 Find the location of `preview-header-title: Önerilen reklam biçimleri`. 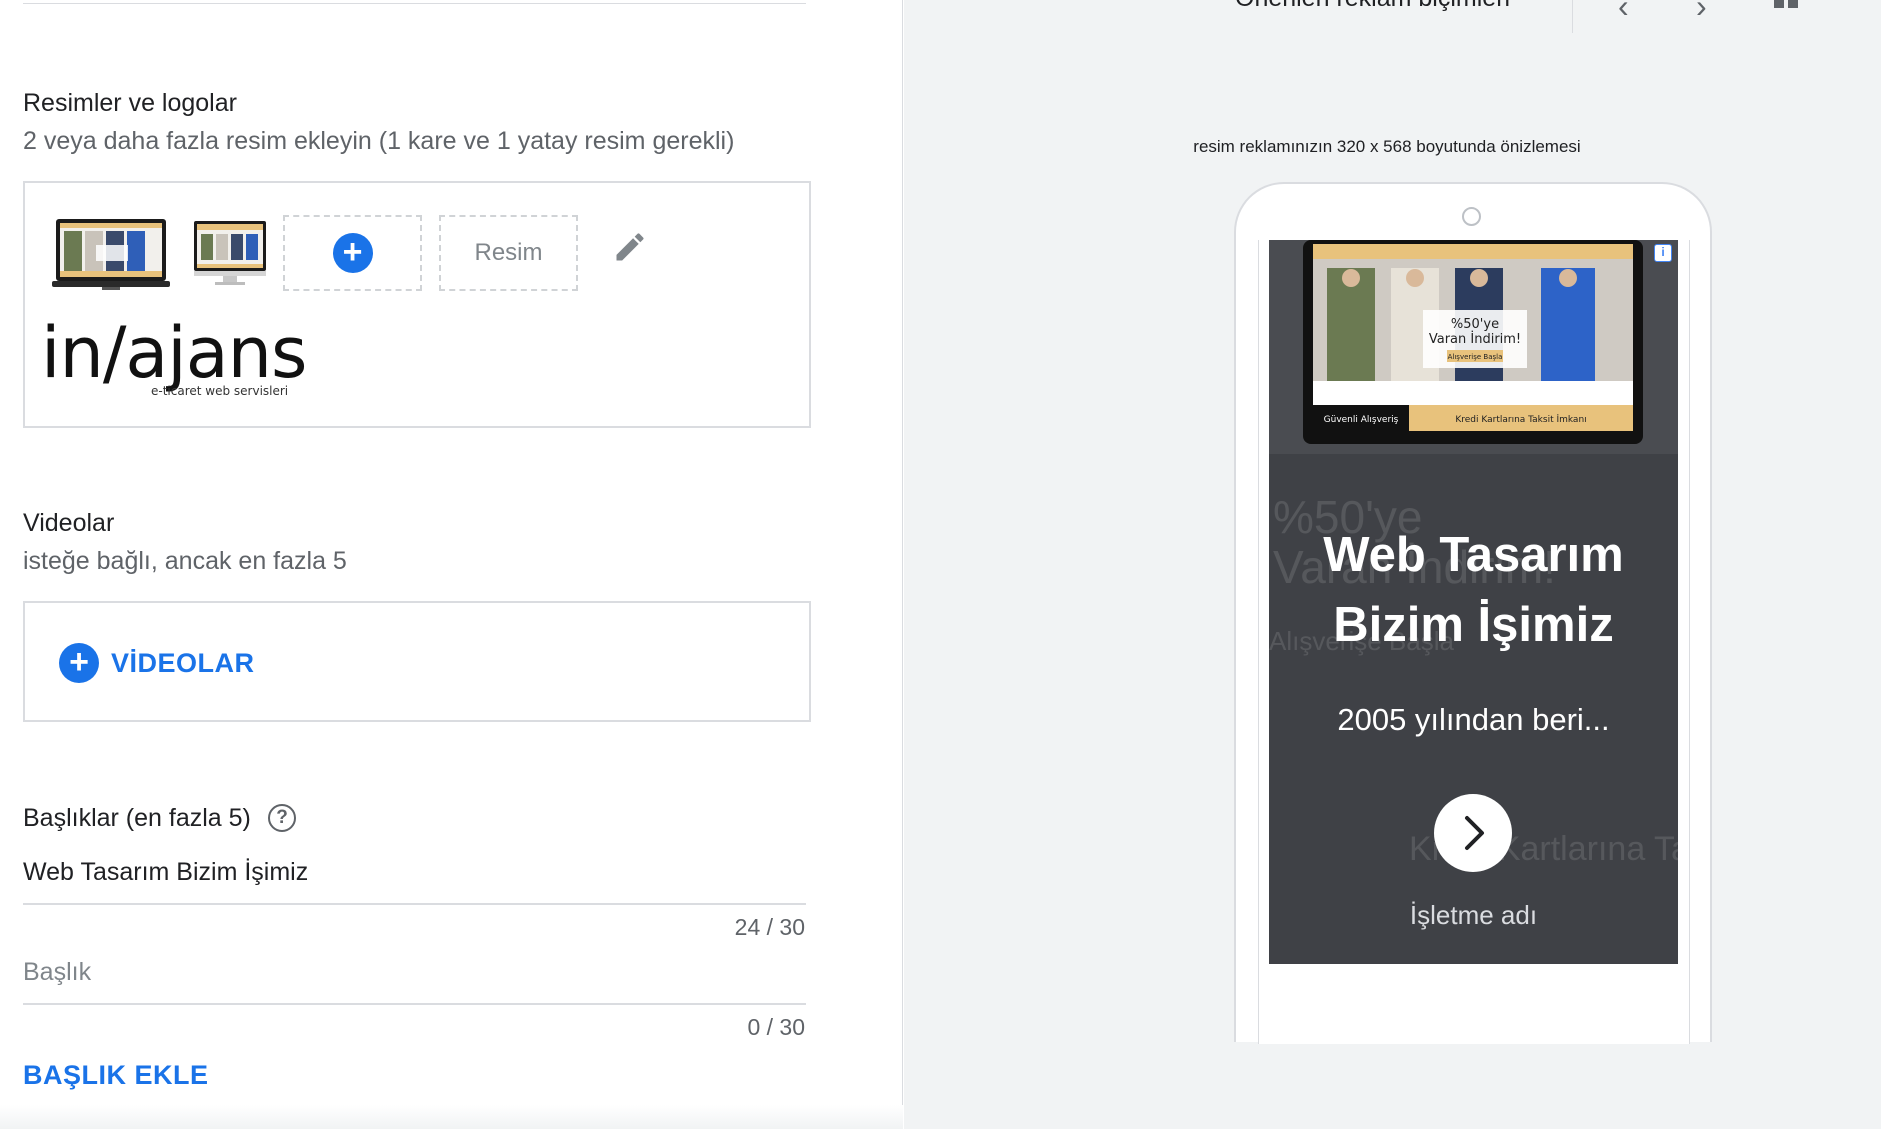

preview-header-title: Önerilen reklam biçimleri is located at coordinates (1372, 6).